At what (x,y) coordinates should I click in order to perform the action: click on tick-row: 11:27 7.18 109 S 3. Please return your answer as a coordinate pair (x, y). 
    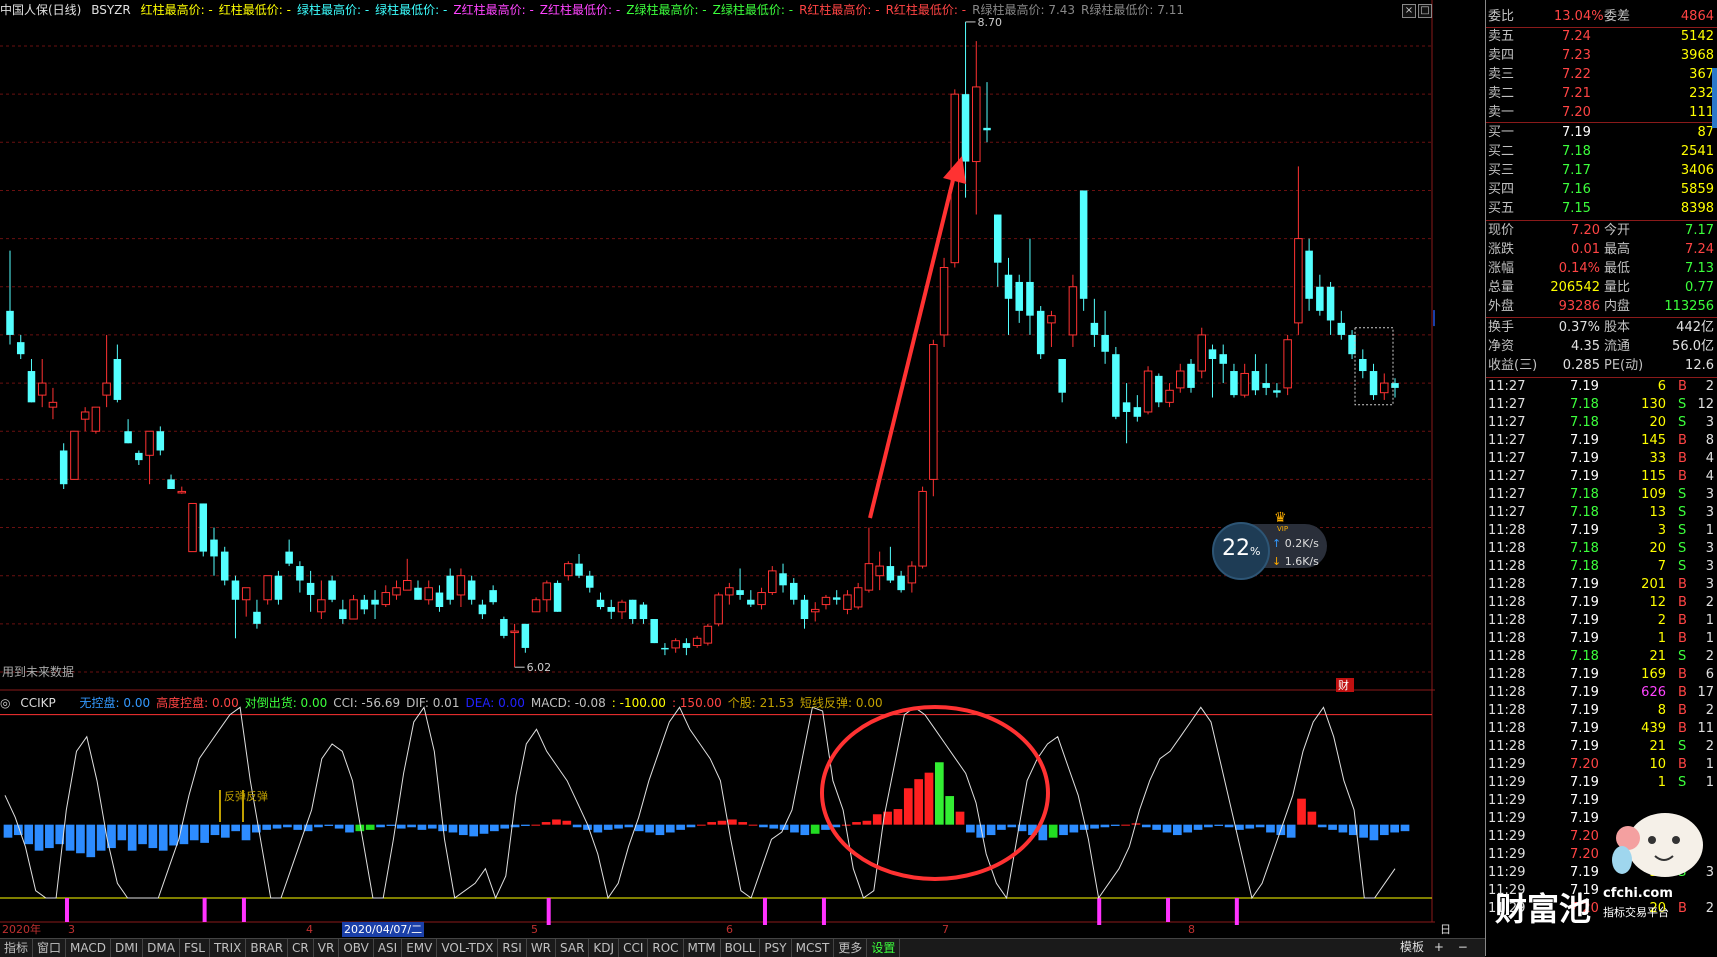
    Looking at the image, I should click on (1601, 495).